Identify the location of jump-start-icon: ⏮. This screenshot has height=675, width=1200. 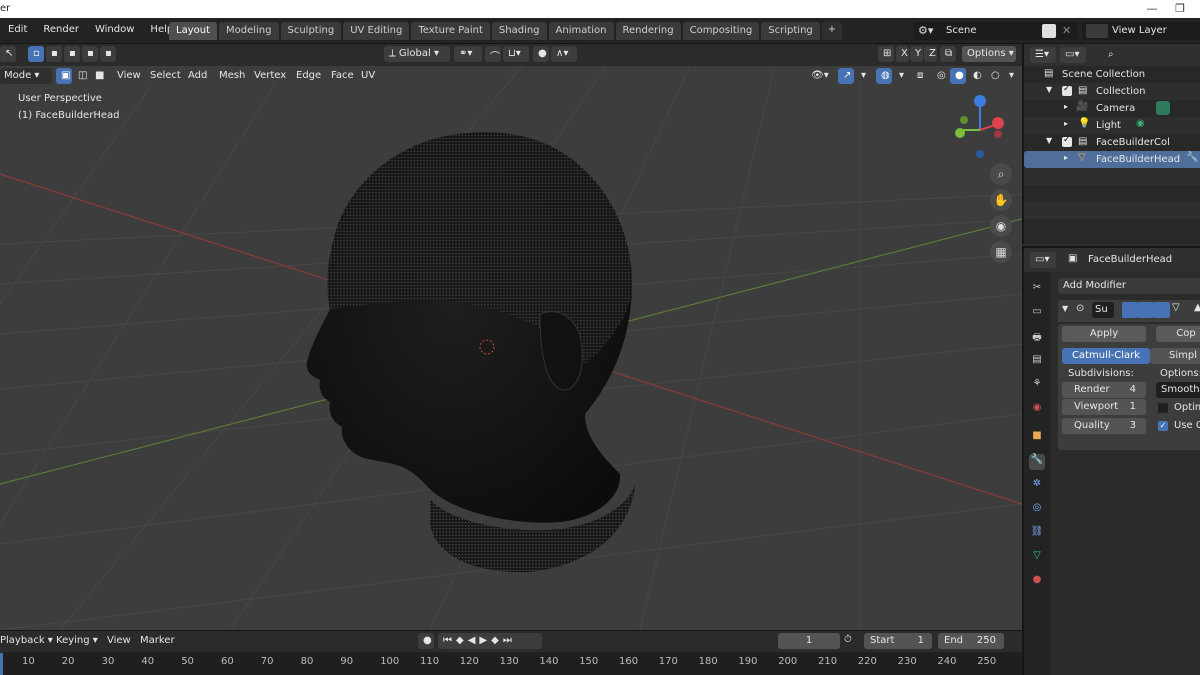
(449, 640).